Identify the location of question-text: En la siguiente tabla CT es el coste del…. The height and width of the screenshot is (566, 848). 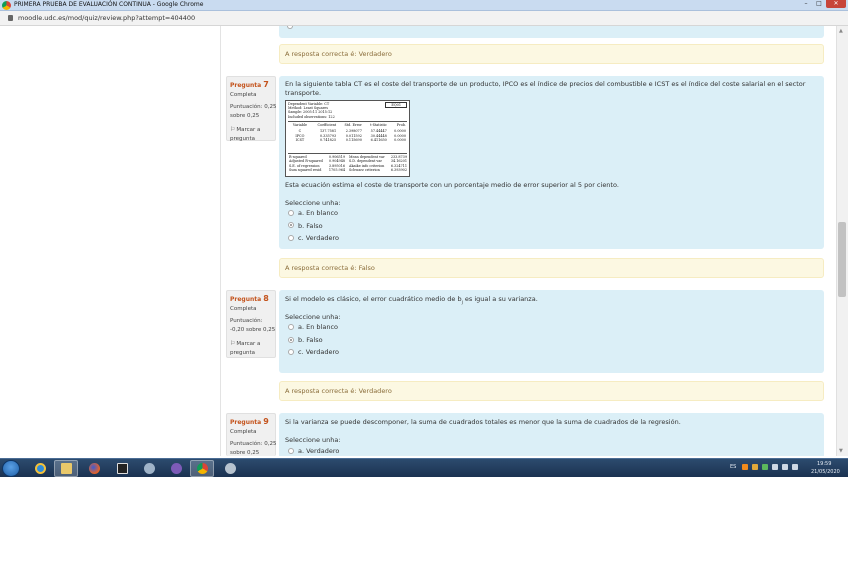
(545, 88).